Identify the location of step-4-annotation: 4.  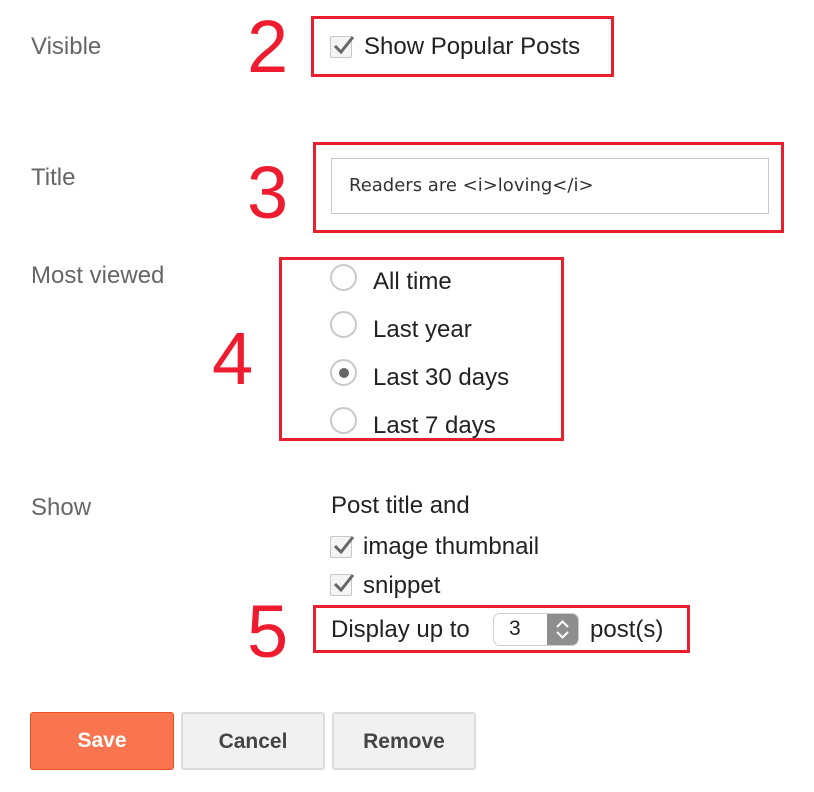
(233, 358).